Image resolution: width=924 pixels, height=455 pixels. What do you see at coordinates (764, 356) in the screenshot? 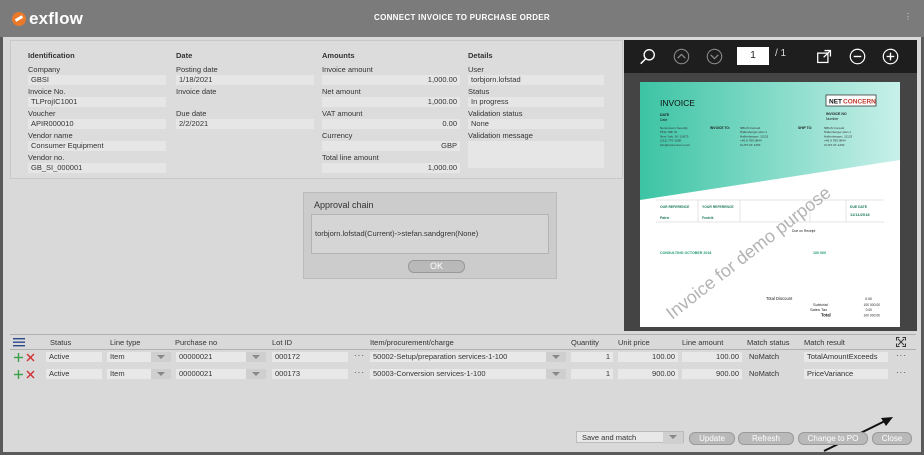
I see `match-status-cell: NoMatch` at bounding box center [764, 356].